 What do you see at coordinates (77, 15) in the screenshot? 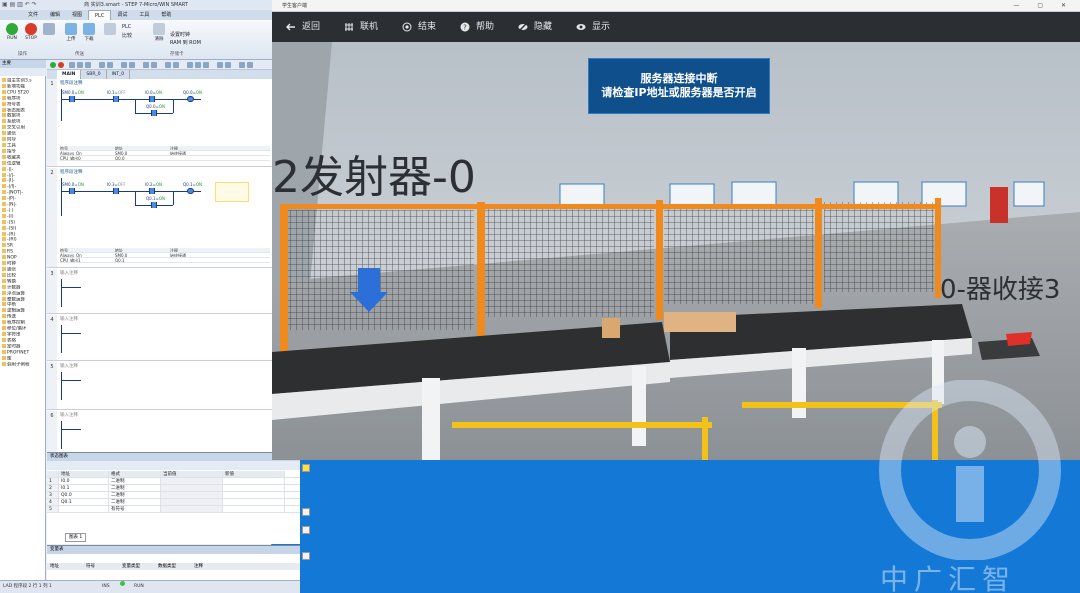
I see `menu-view: 视图` at bounding box center [77, 15].